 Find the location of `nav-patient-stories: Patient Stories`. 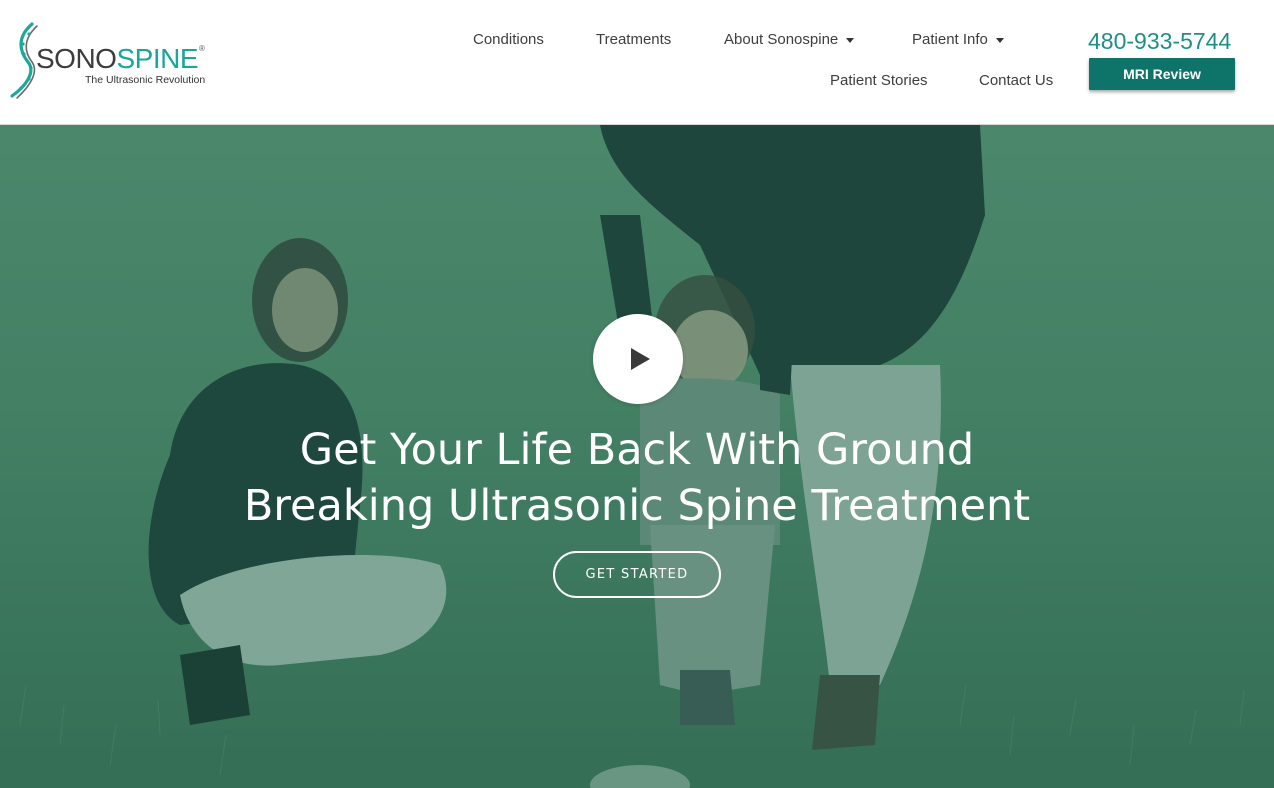

nav-patient-stories: Patient Stories is located at coordinates (879, 80).